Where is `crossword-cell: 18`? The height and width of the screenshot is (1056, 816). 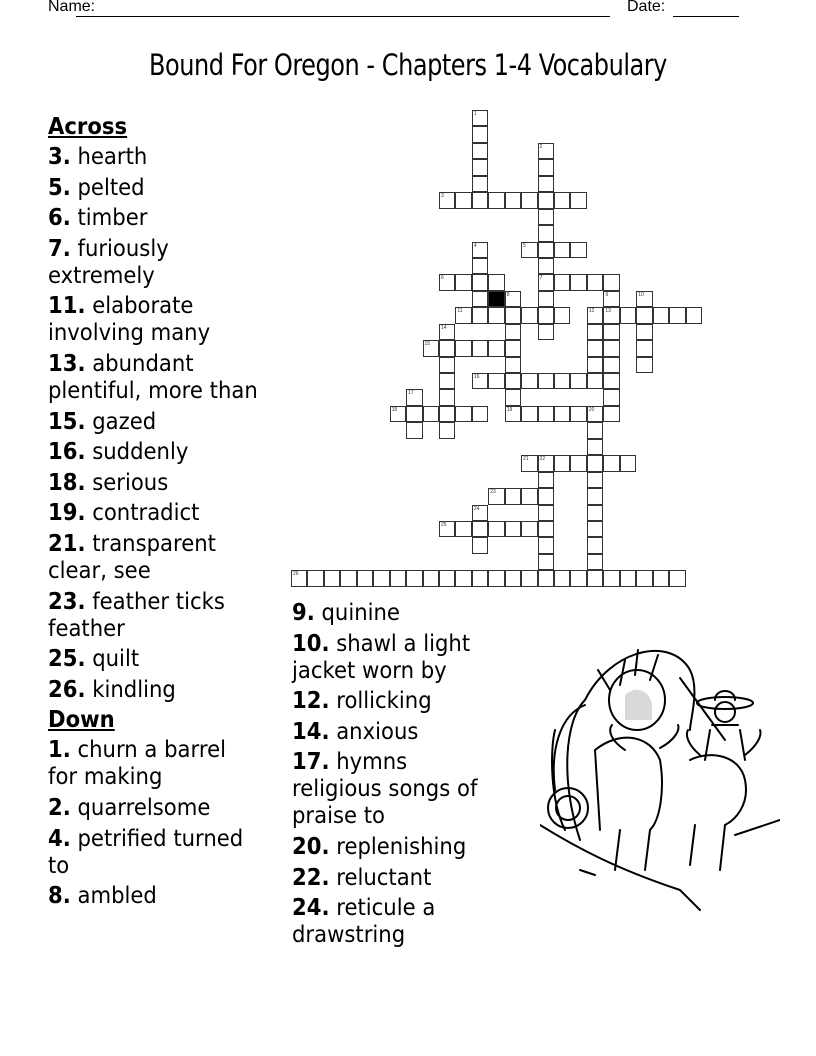
crossword-cell: 18 is located at coordinates (398, 414).